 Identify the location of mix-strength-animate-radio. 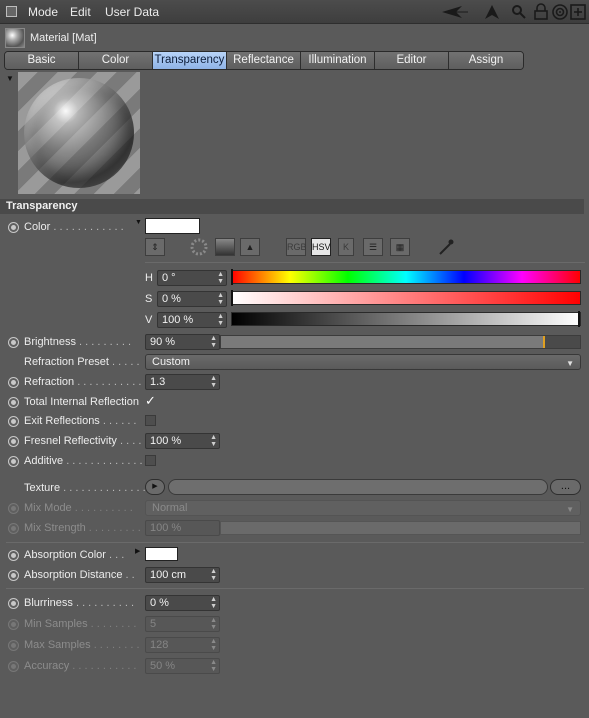
(13, 528).